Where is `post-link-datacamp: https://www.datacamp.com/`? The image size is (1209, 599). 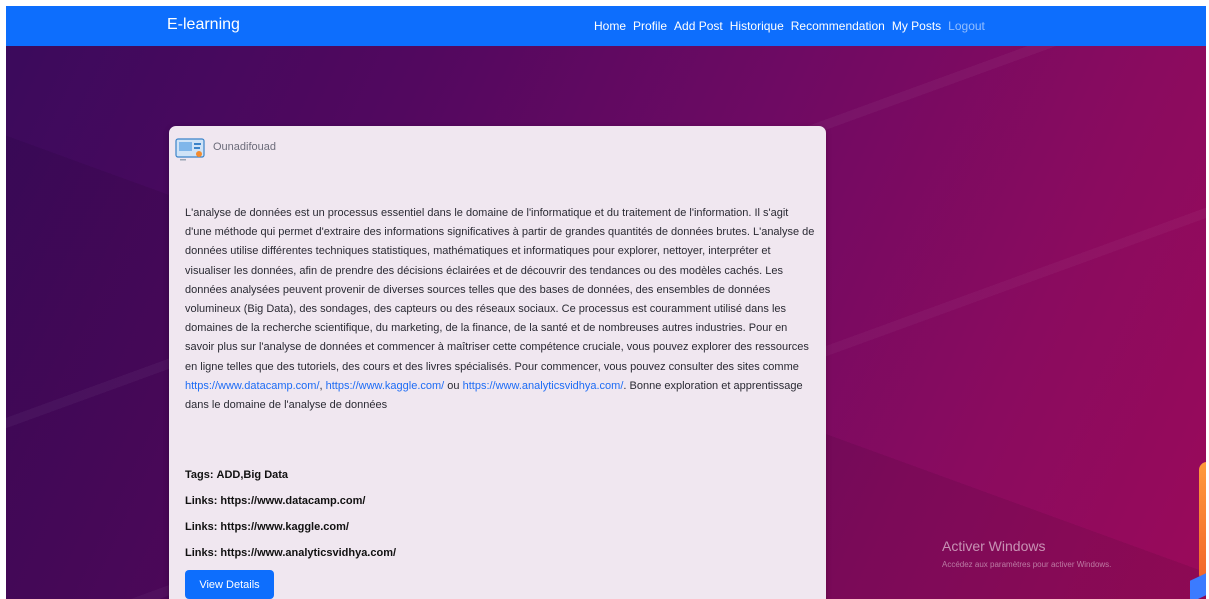 post-link-datacamp: https://www.datacamp.com/ is located at coordinates (252, 386).